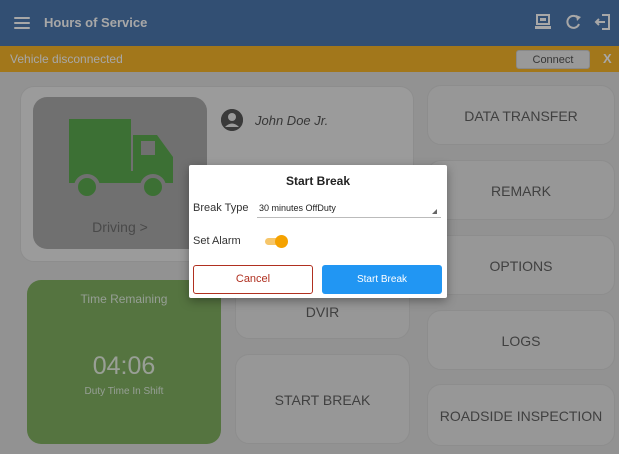  Describe the element at coordinates (253, 279) in the screenshot. I see `cancel-button: Cancel` at that location.